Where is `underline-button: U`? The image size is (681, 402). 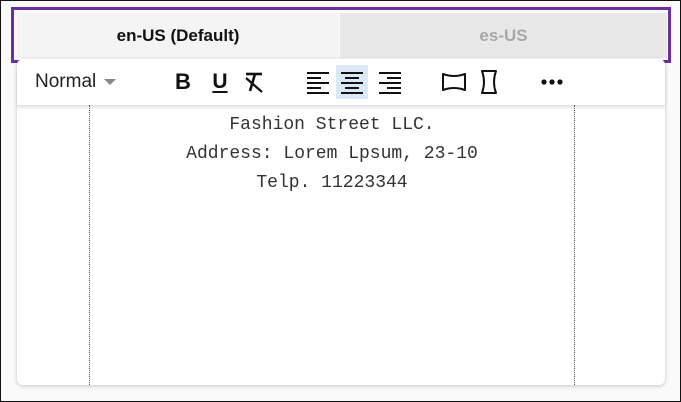 underline-button: U is located at coordinates (220, 82).